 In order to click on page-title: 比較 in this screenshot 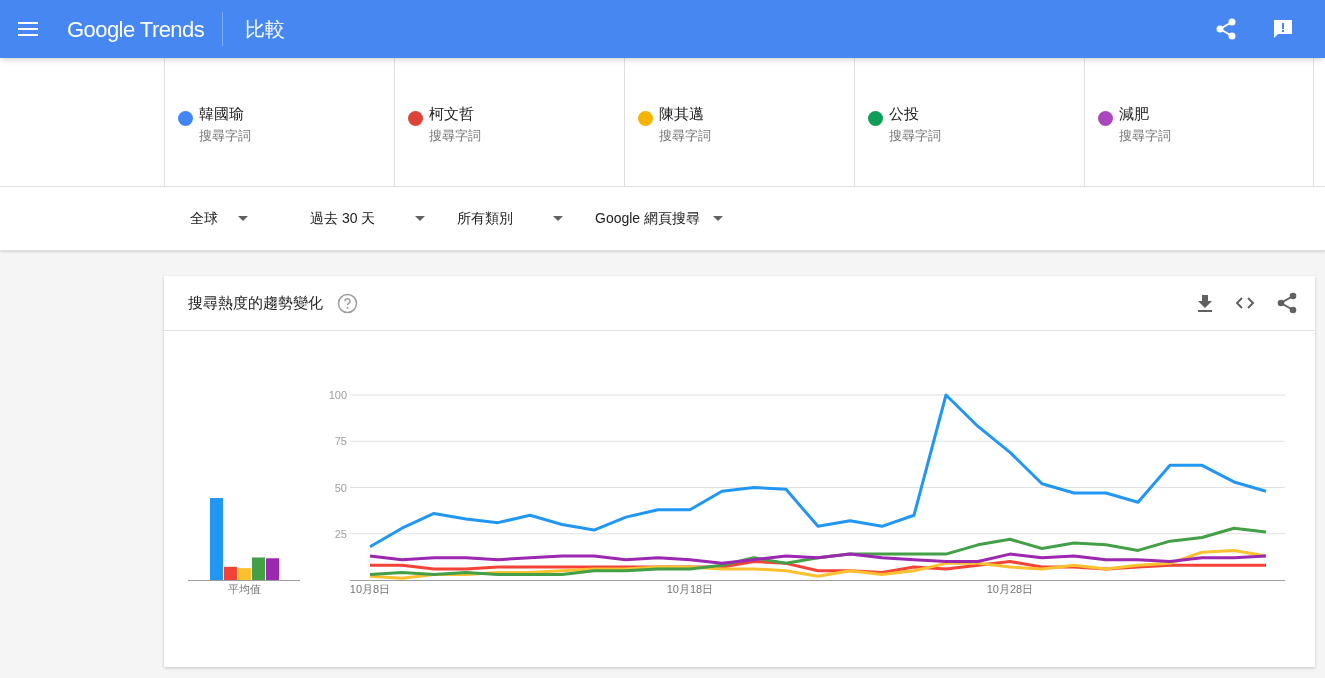, I will do `click(265, 29)`.